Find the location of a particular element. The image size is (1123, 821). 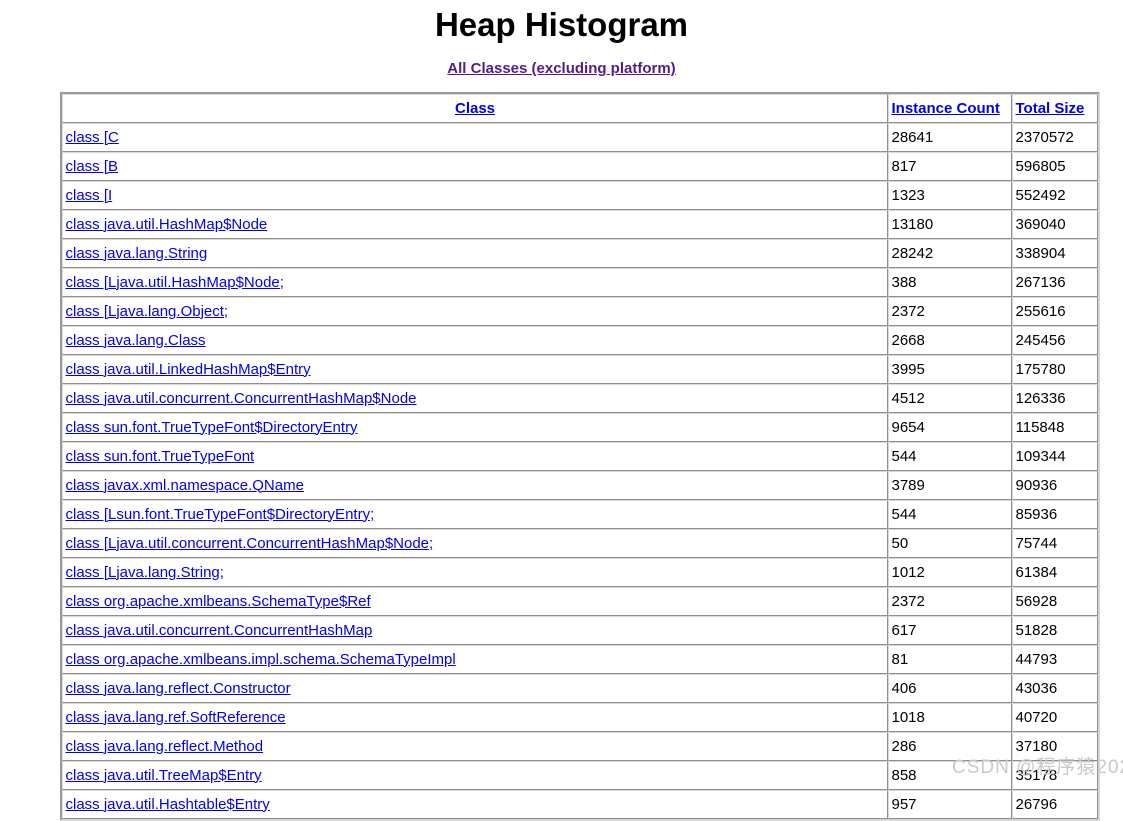

class-detail-link: class sun.font.TrueTypeFont is located at coordinates (160, 456).